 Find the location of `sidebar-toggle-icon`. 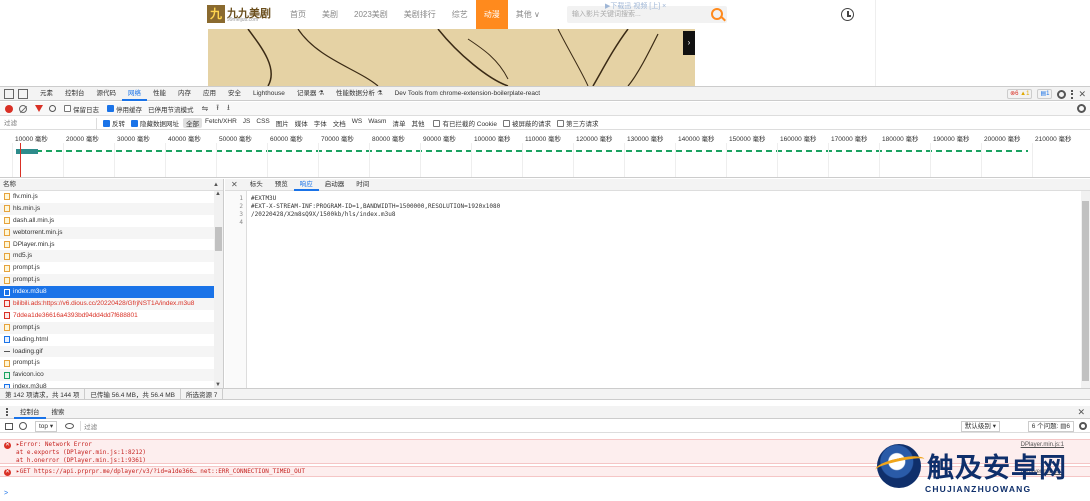

sidebar-toggle-icon is located at coordinates (9, 426).